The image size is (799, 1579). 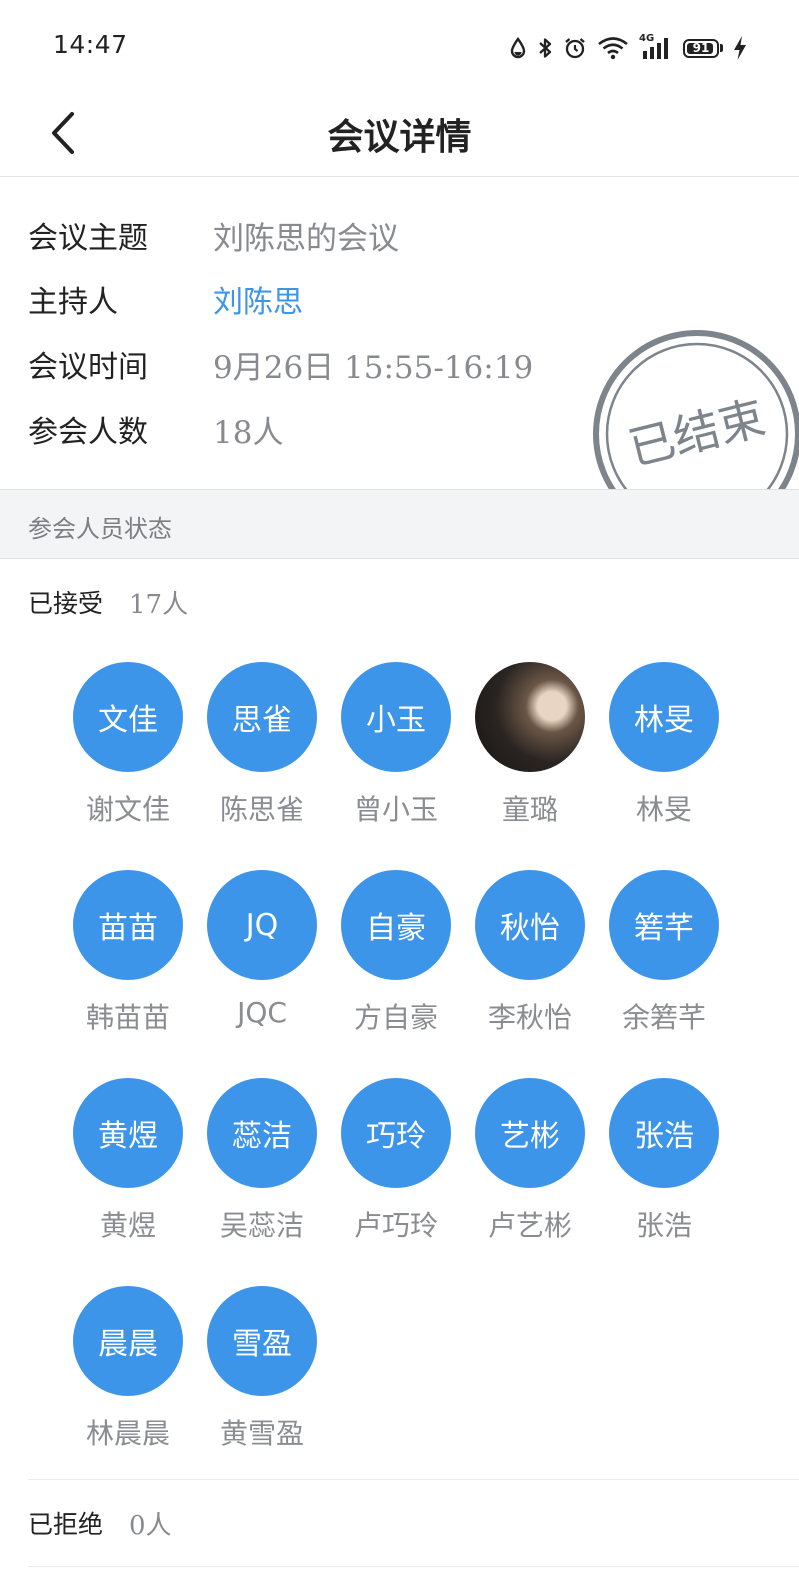 What do you see at coordinates (529, 1017) in the screenshot?
I see `attendee-name: 李秋怡` at bounding box center [529, 1017].